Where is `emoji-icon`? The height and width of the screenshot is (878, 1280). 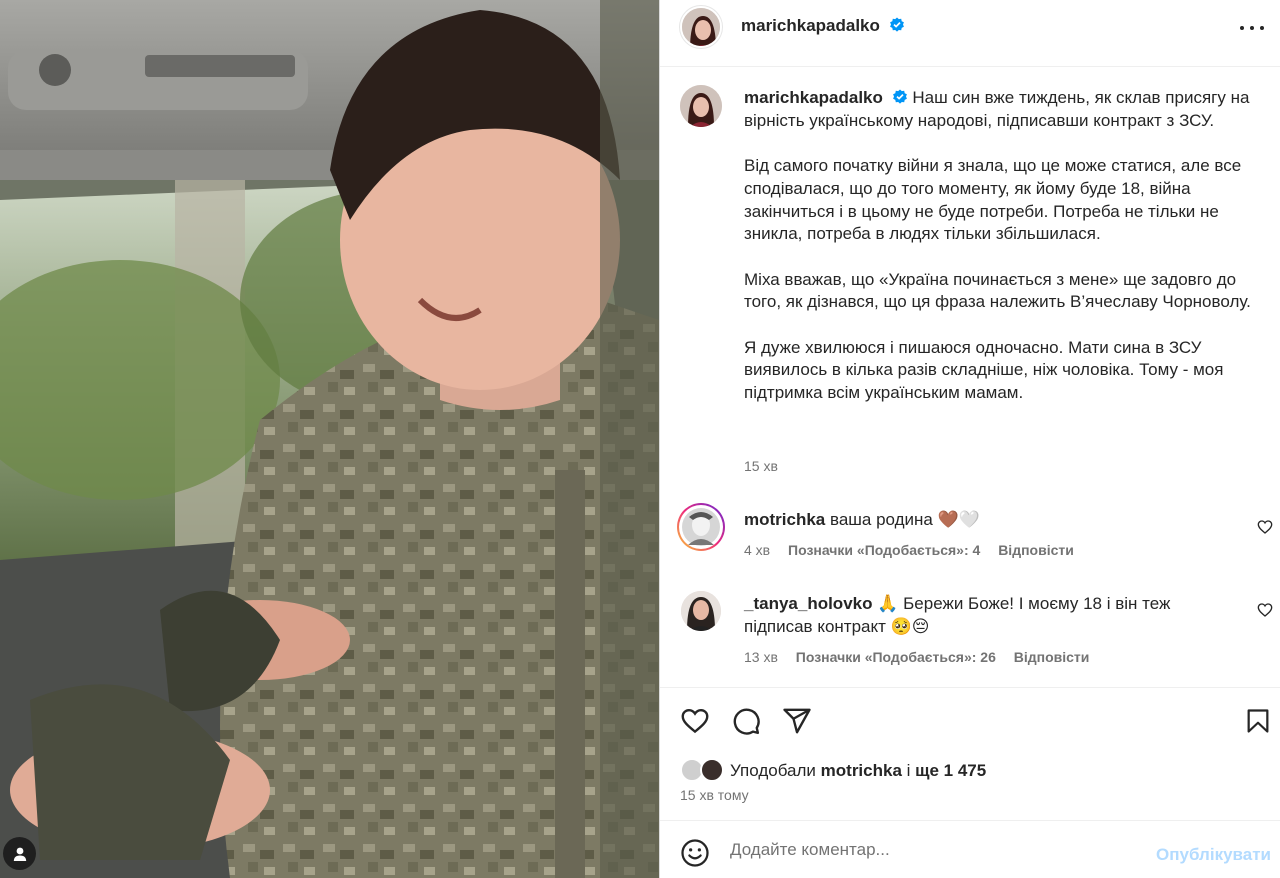
emoji-icon is located at coordinates (695, 853).